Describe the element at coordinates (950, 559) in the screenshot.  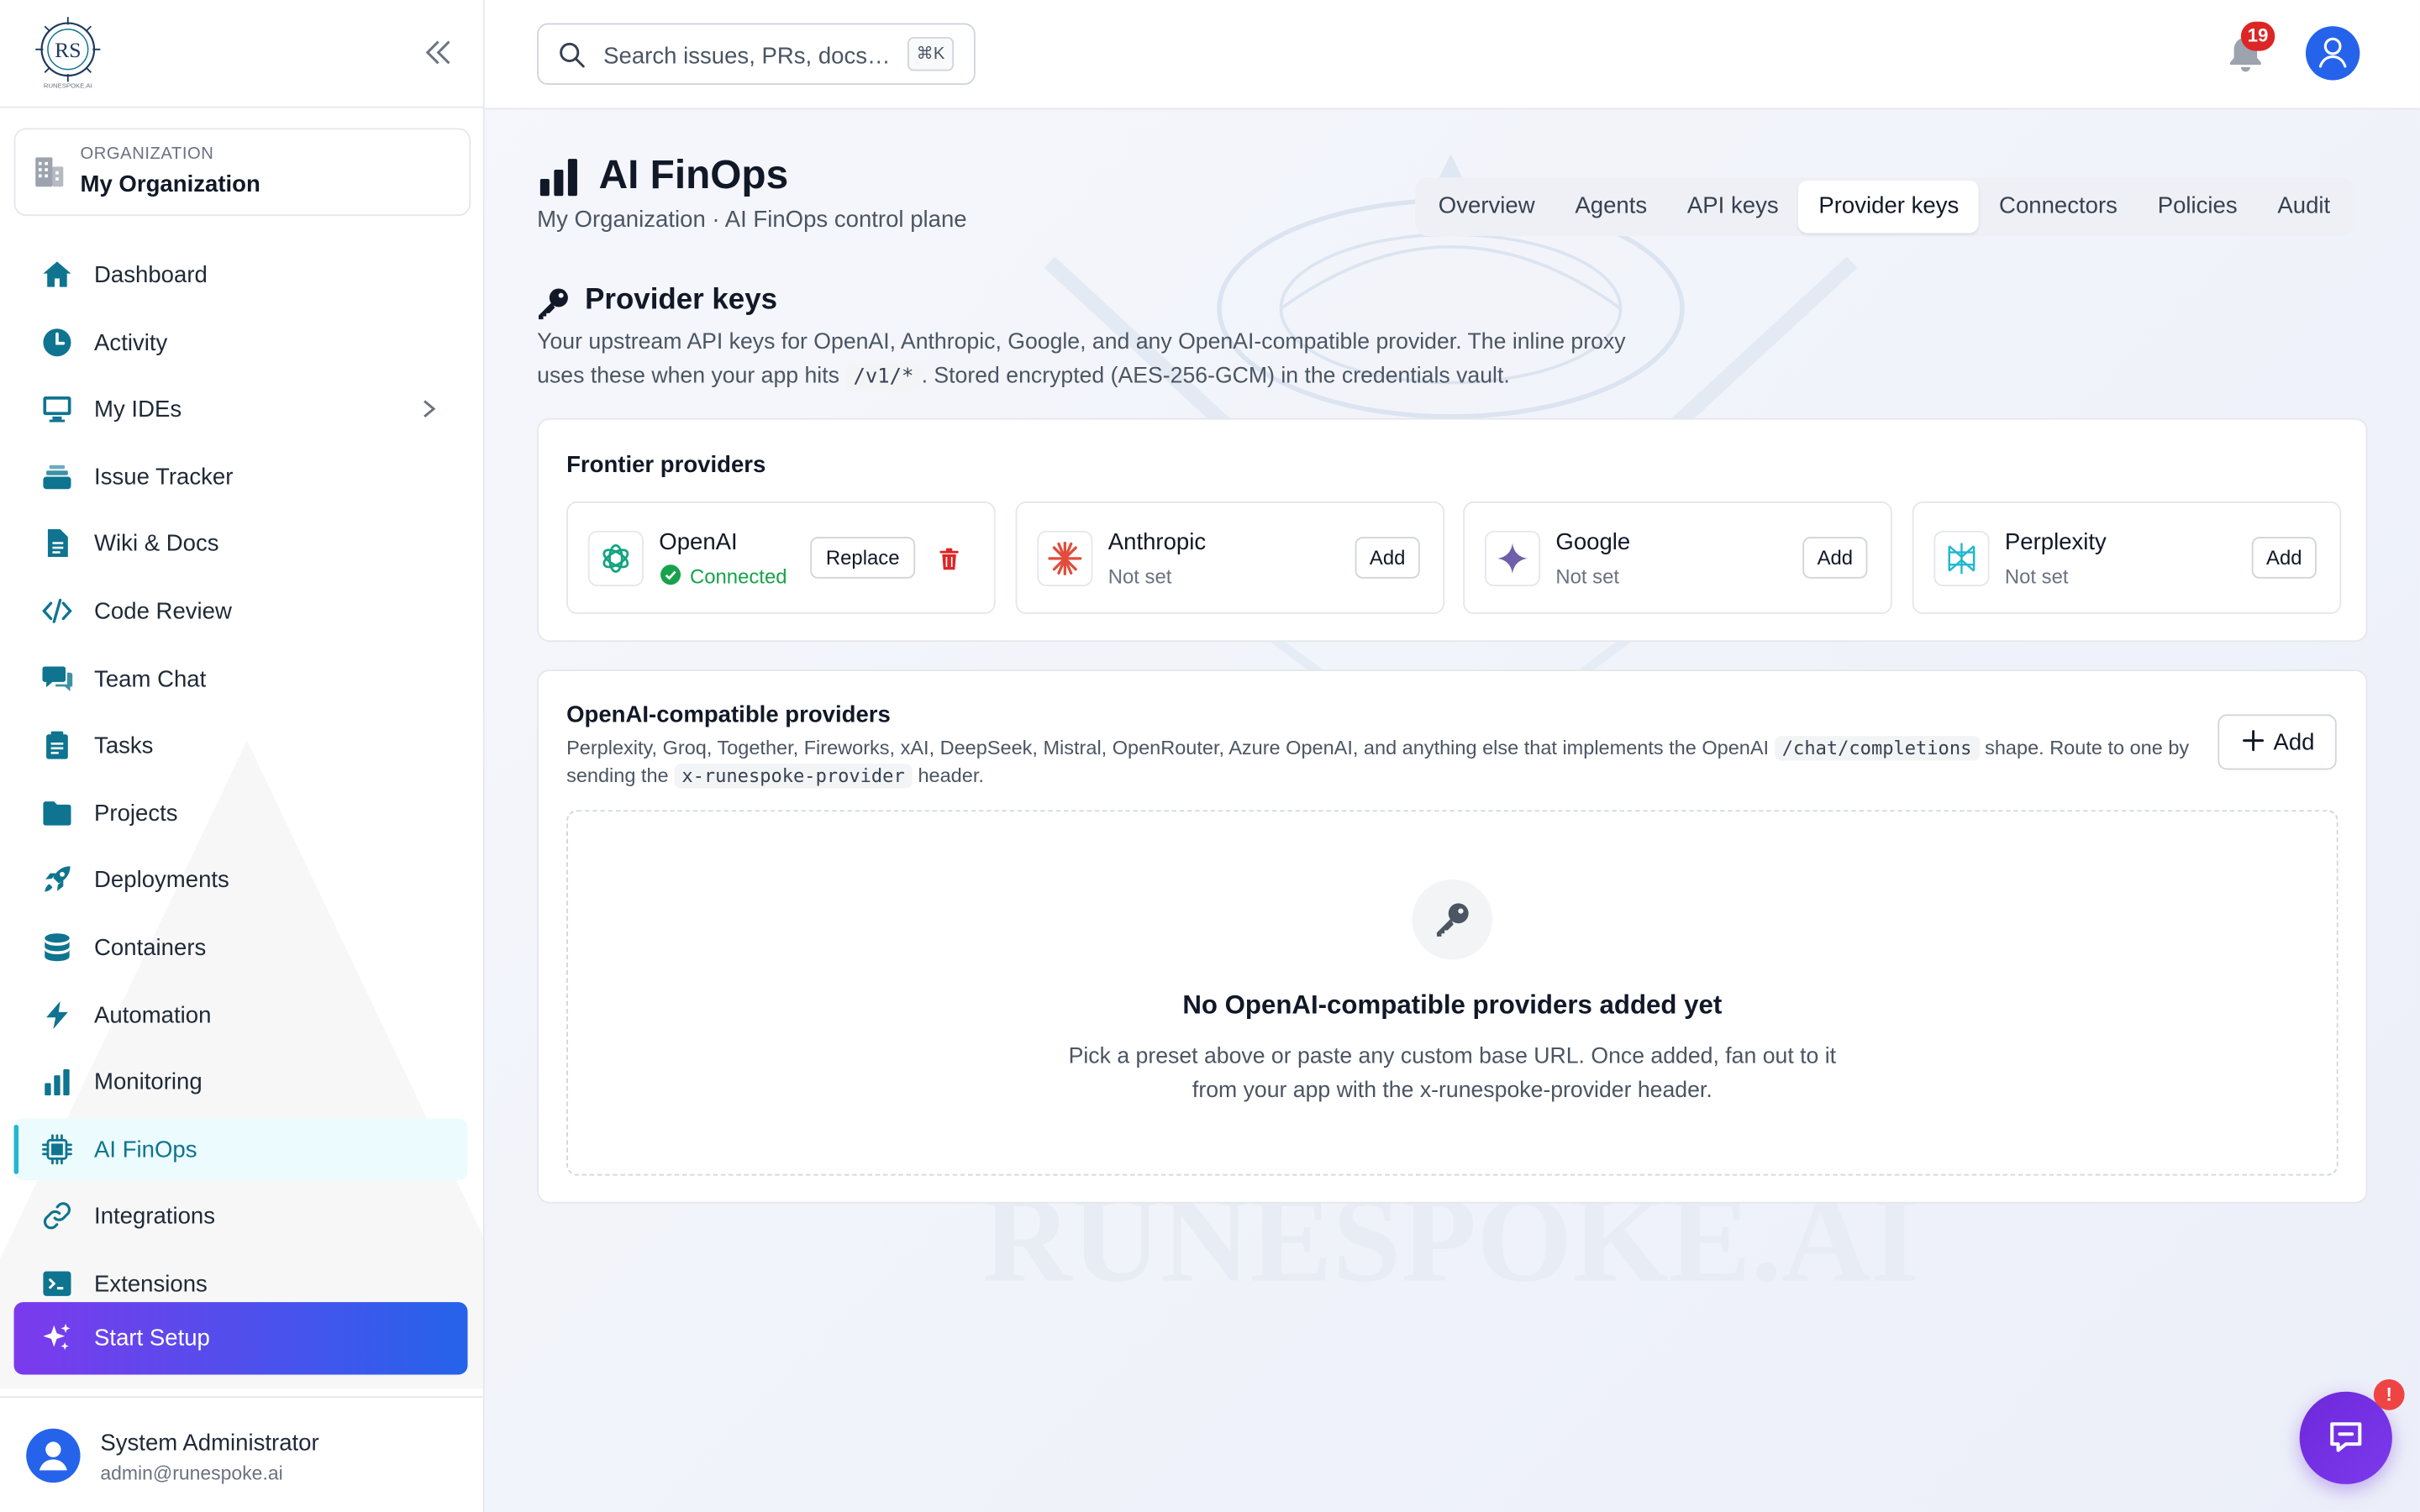
I see `trash-icon` at that location.